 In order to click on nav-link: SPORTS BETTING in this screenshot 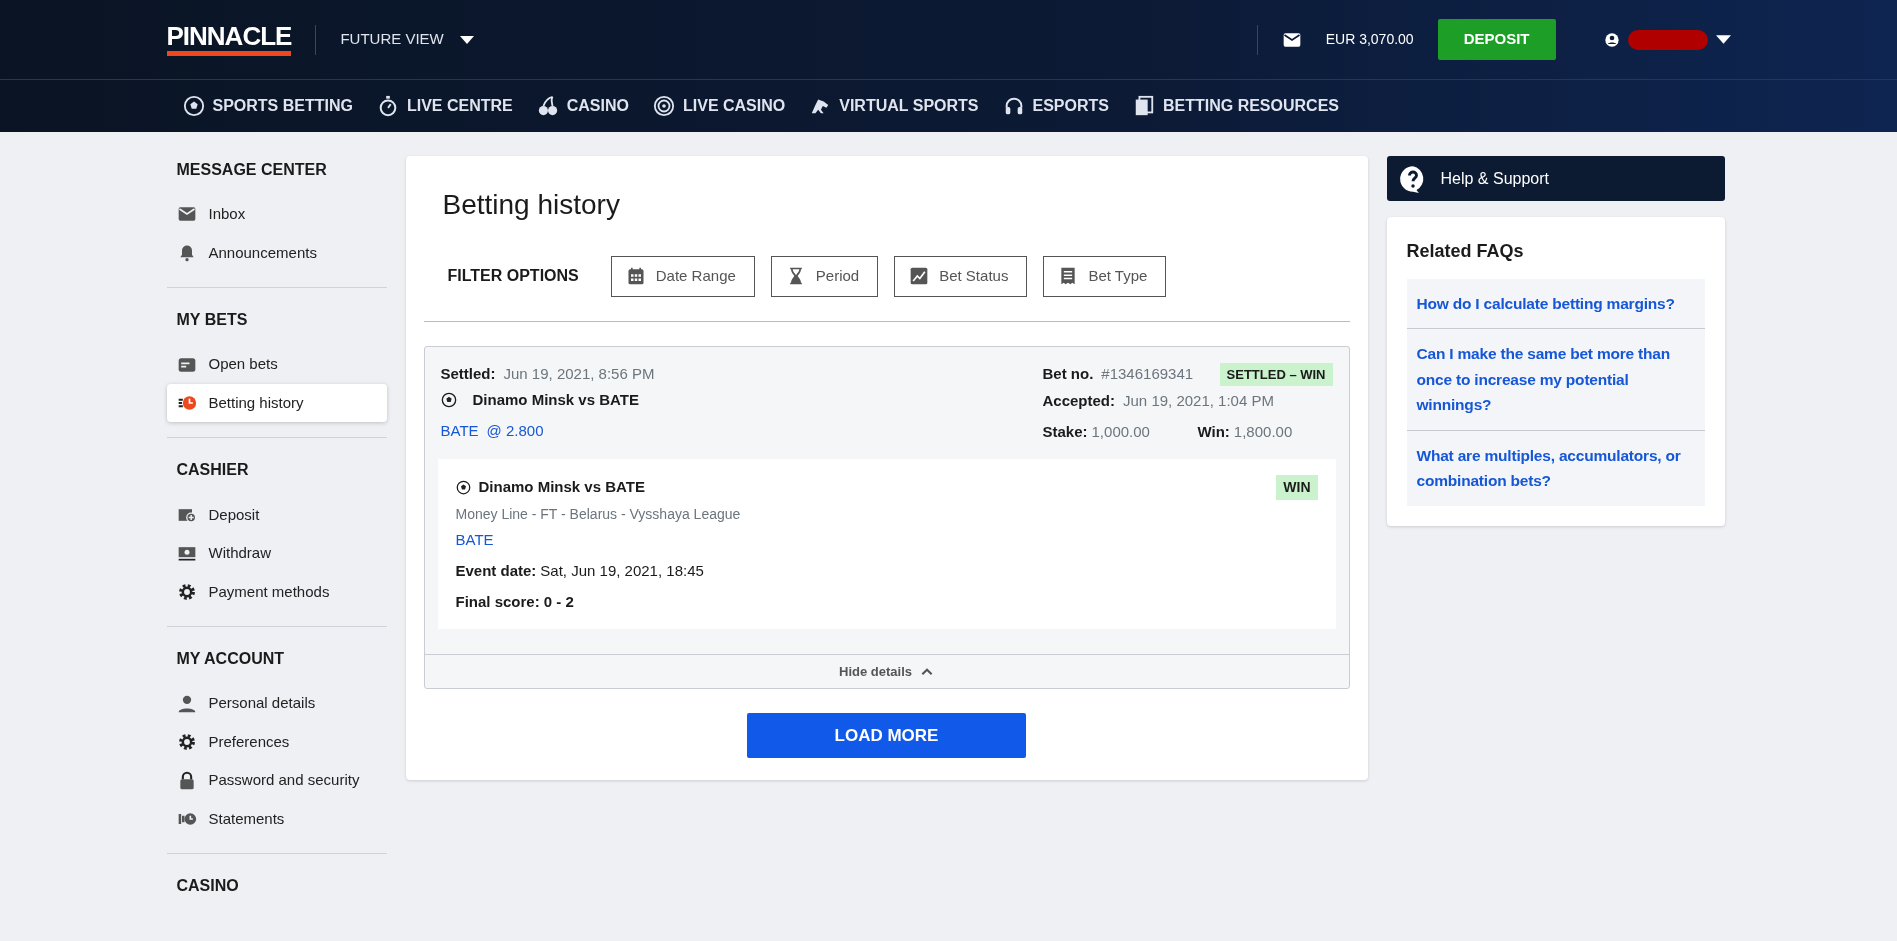, I will do `click(267, 106)`.